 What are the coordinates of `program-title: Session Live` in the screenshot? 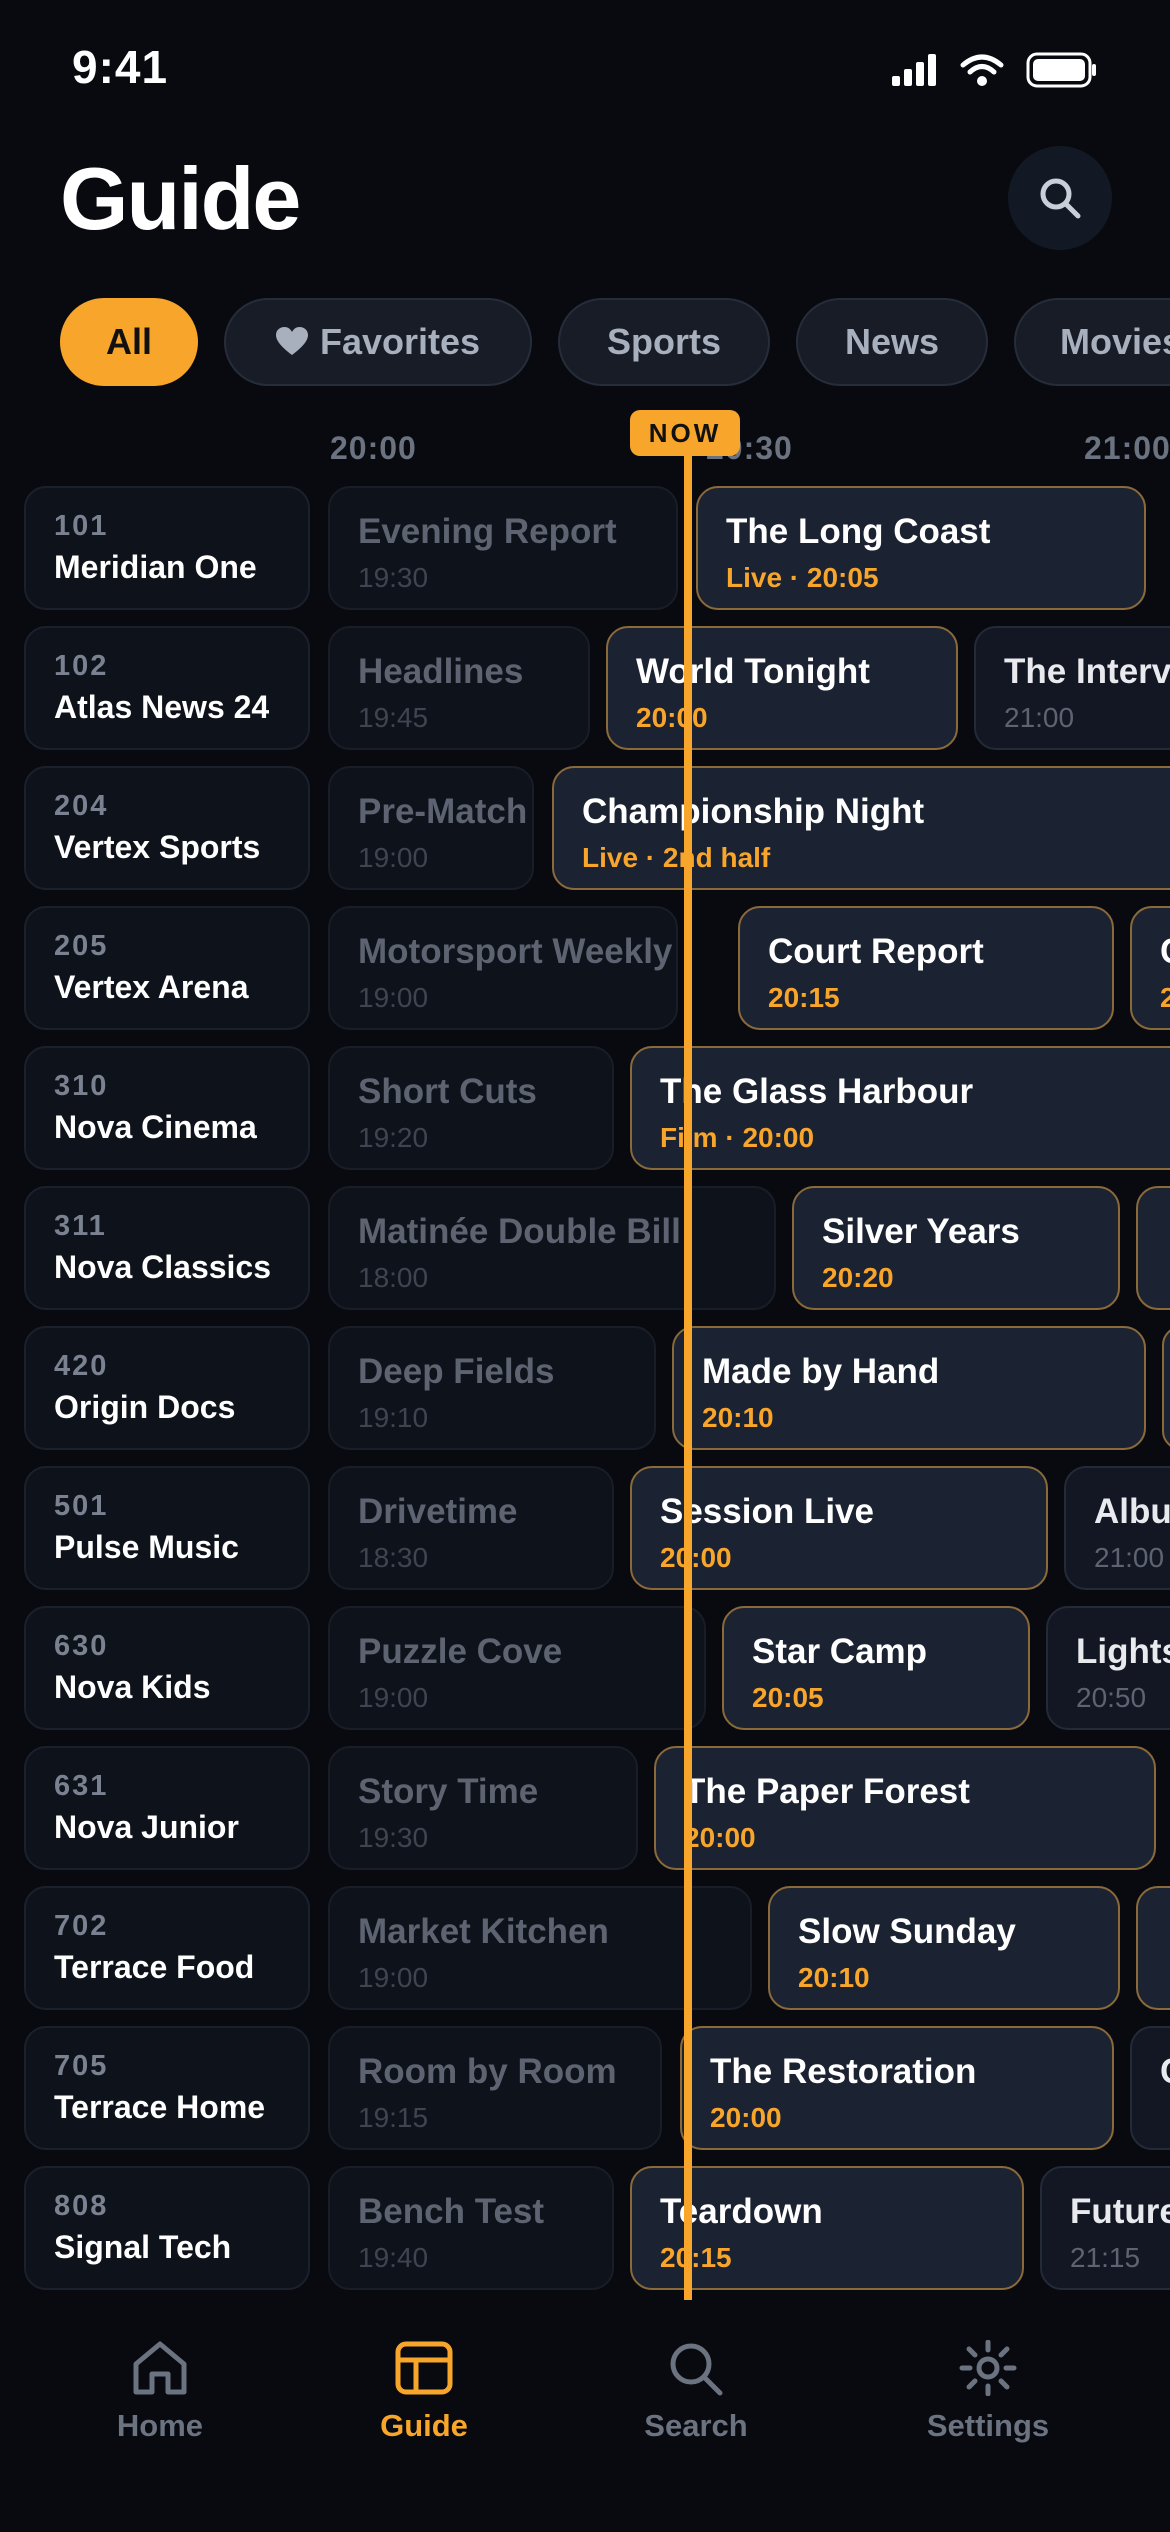 It's located at (767, 1511).